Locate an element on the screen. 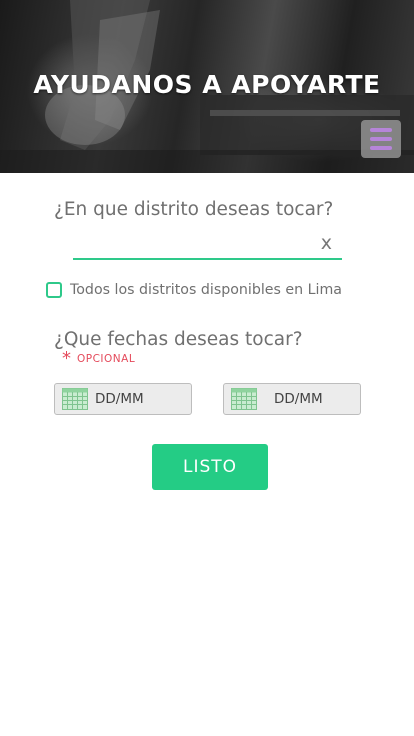 The height and width of the screenshot is (736, 414). optional-label: OPCIONAL is located at coordinates (106, 359).